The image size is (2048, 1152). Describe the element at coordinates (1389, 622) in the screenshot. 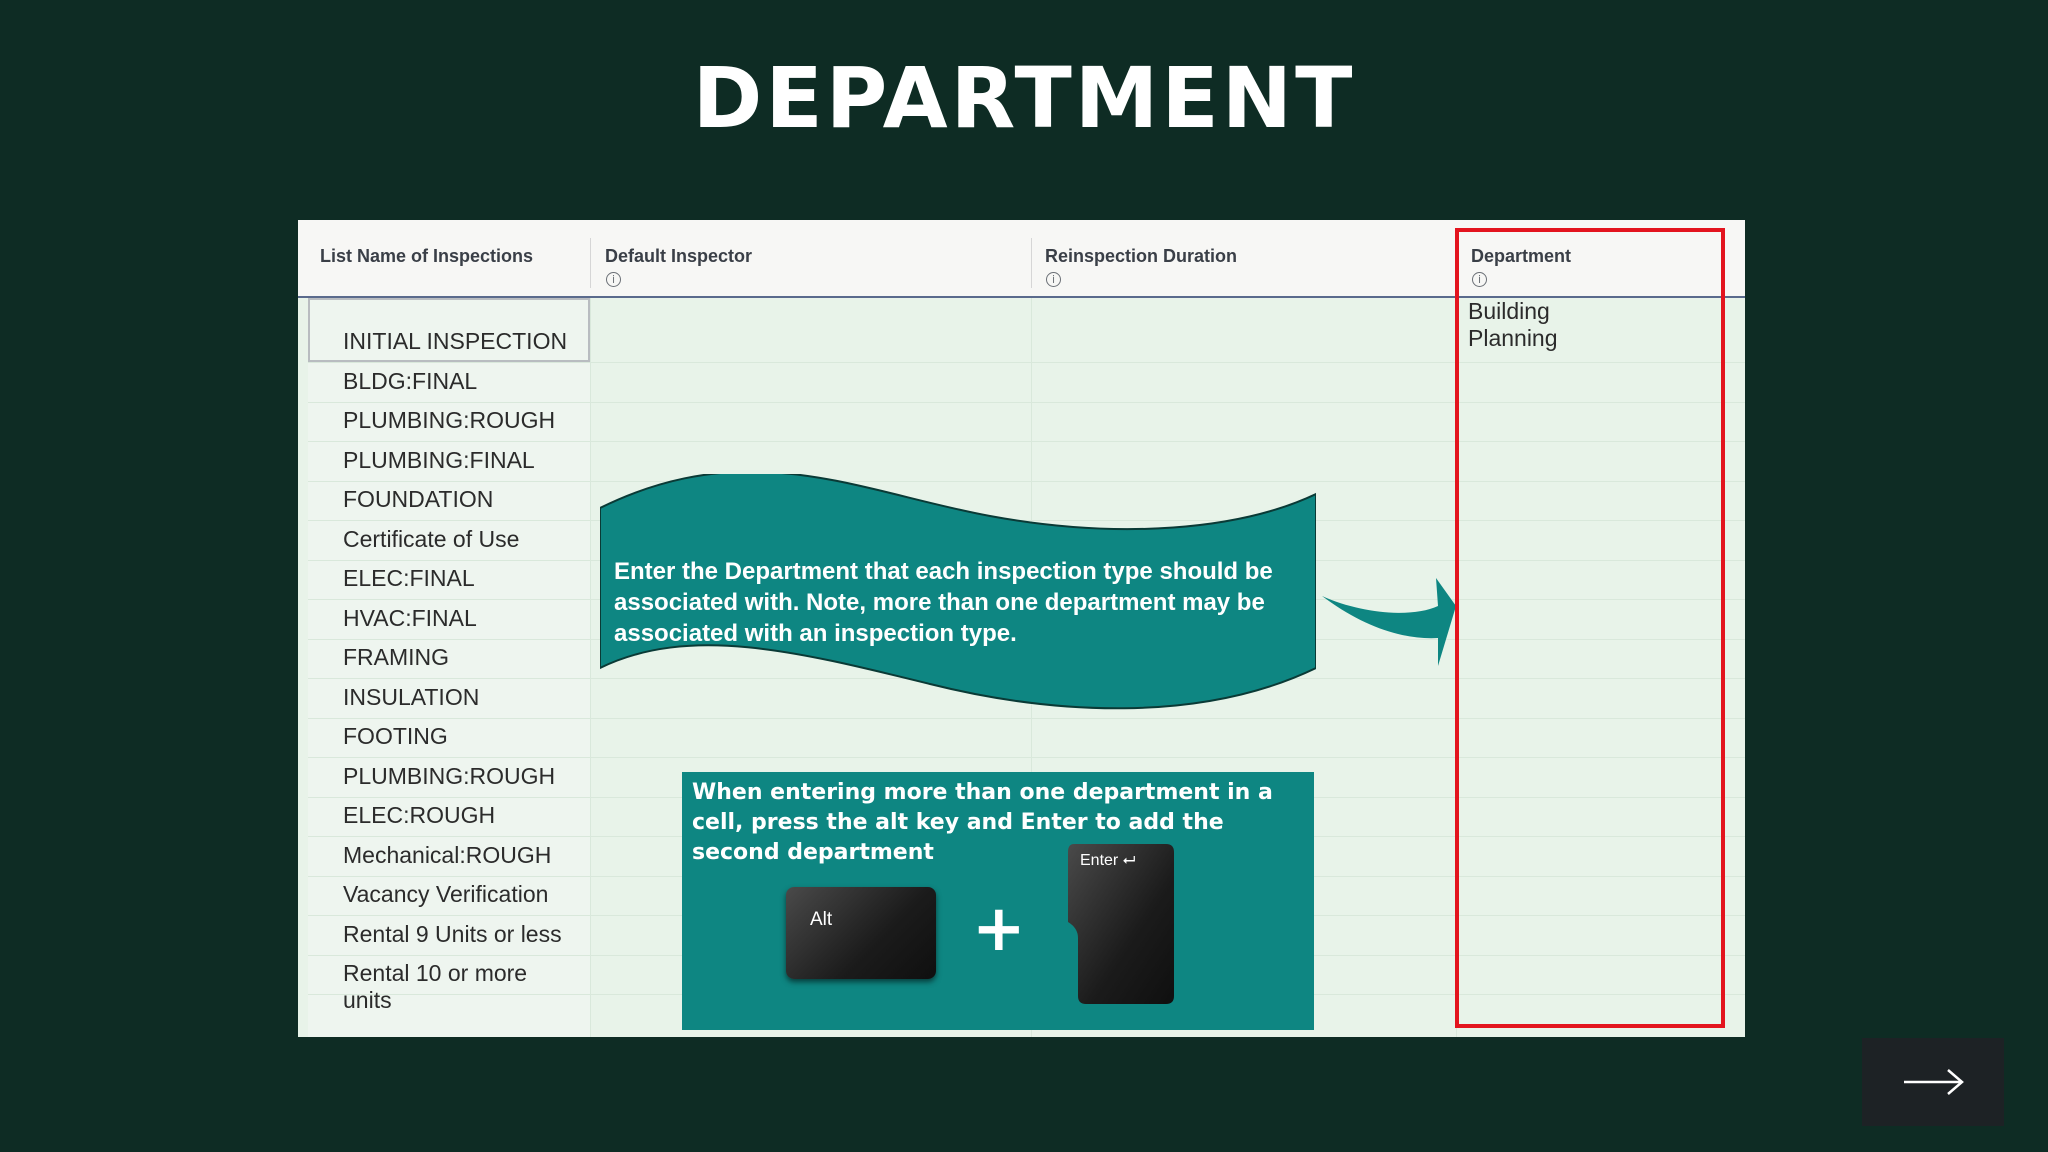

I see `curved-arrow-icon` at that location.